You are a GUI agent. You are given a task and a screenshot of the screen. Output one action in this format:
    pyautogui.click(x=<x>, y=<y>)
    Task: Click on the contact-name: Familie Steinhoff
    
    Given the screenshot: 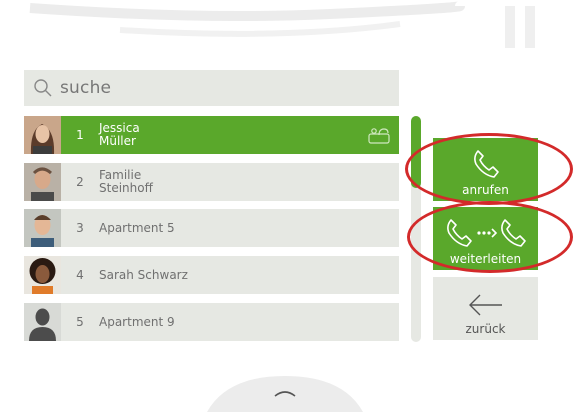 What is the action you would take?
    pyautogui.click(x=126, y=181)
    